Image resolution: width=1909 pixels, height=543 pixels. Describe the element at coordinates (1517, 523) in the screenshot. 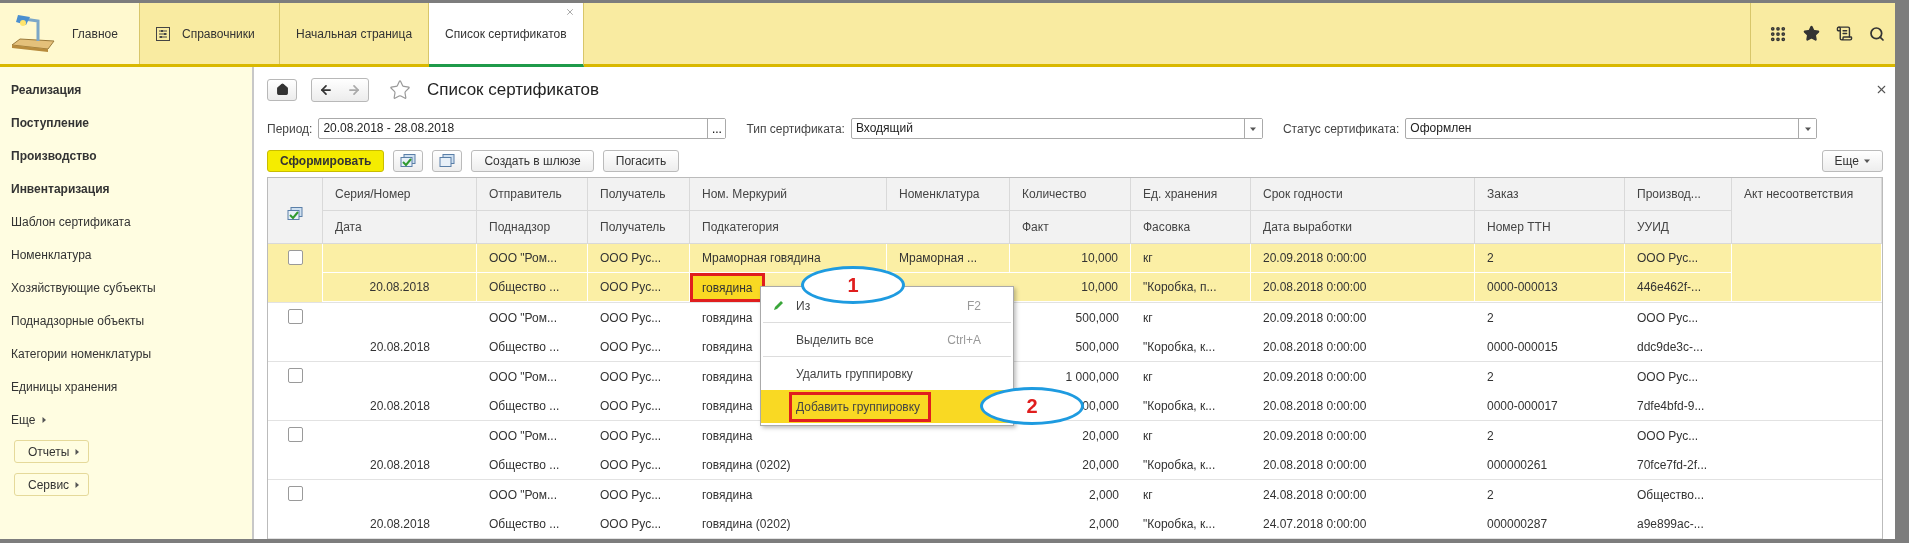

I see `waybill-cell: 000000287` at that location.